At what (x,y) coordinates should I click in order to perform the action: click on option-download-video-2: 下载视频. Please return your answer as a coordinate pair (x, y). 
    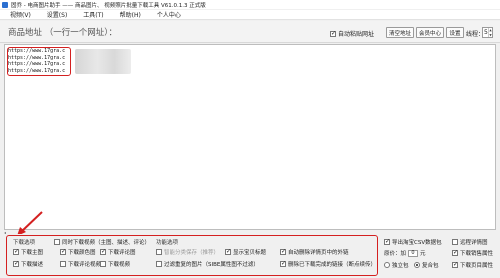
    Looking at the image, I should click on (115, 264).